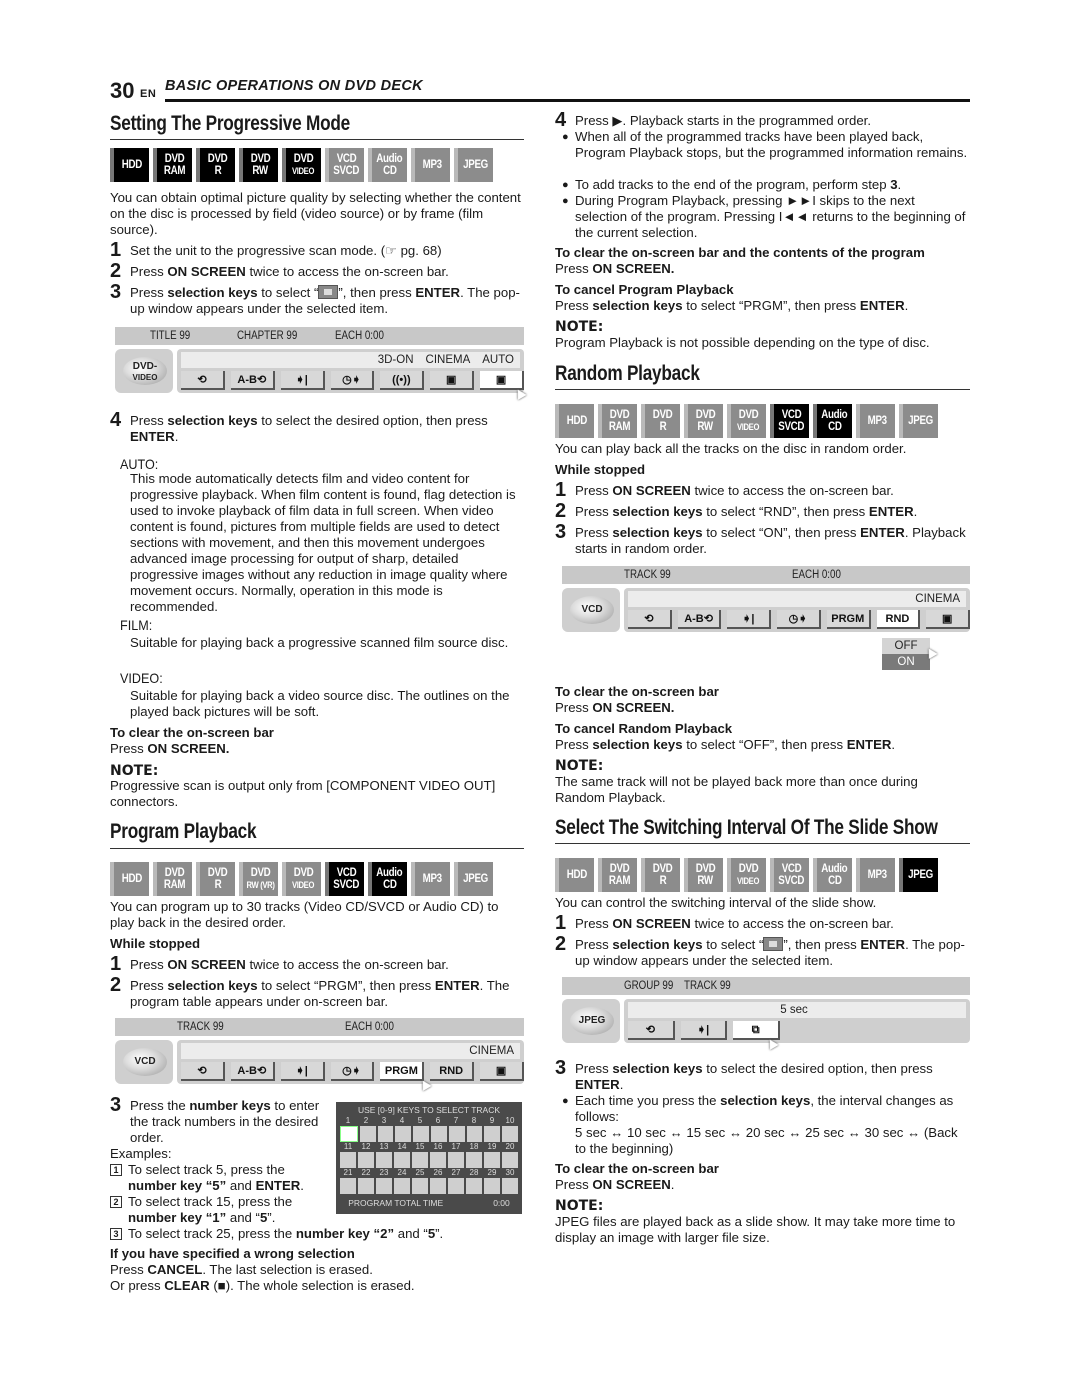  Describe the element at coordinates (170, 748) in the screenshot. I see `progressive-clear-text: Press ON SCREEN.` at that location.